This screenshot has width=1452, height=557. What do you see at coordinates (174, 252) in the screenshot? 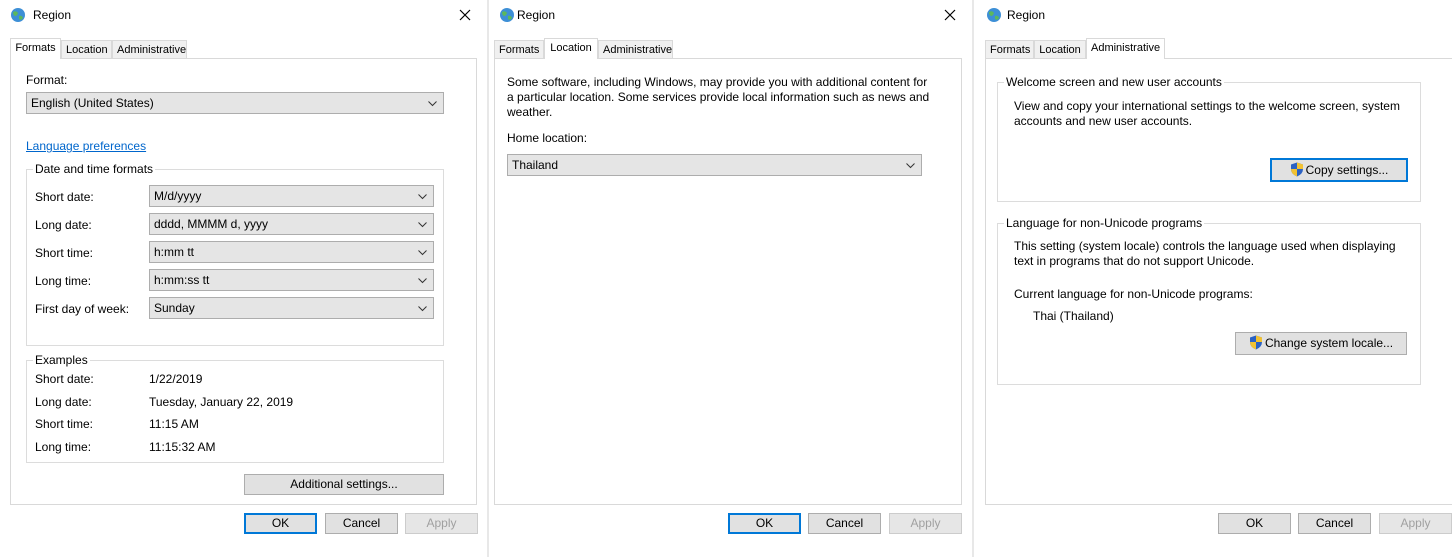
I see `short-time-value: h:mm tt` at bounding box center [174, 252].